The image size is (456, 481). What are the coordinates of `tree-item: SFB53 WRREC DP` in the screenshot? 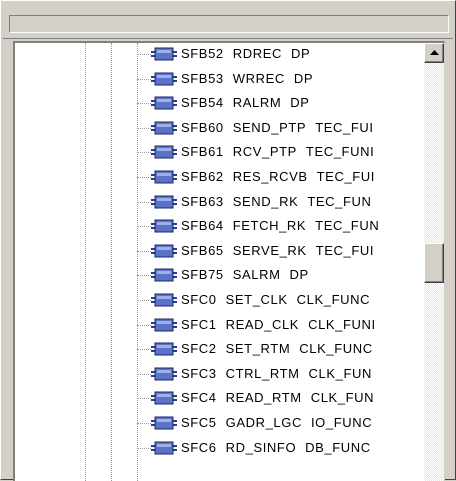 It's located at (219, 79).